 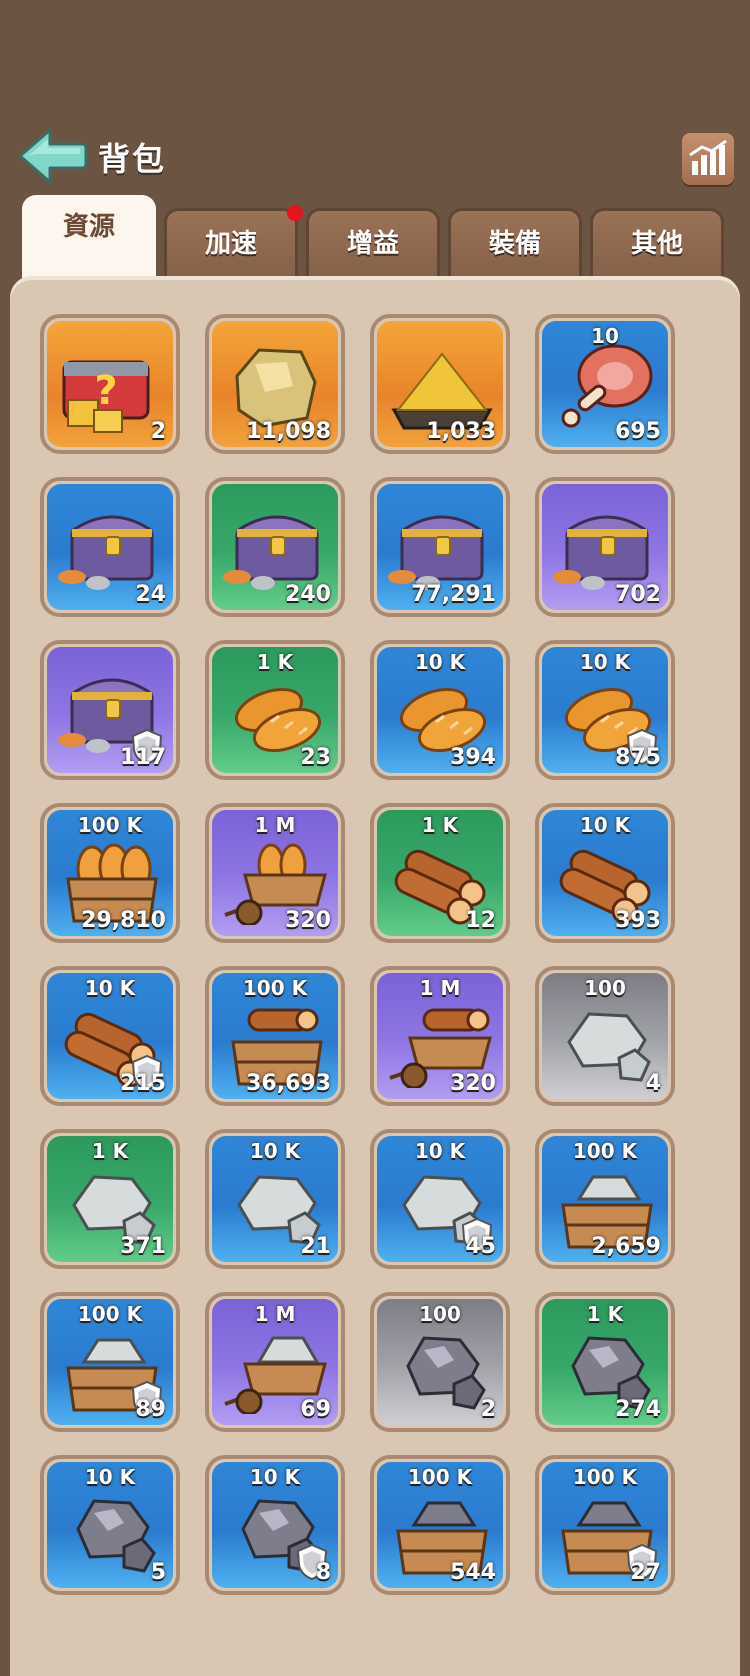 I want to click on item-count: 215, so click(x=143, y=1083).